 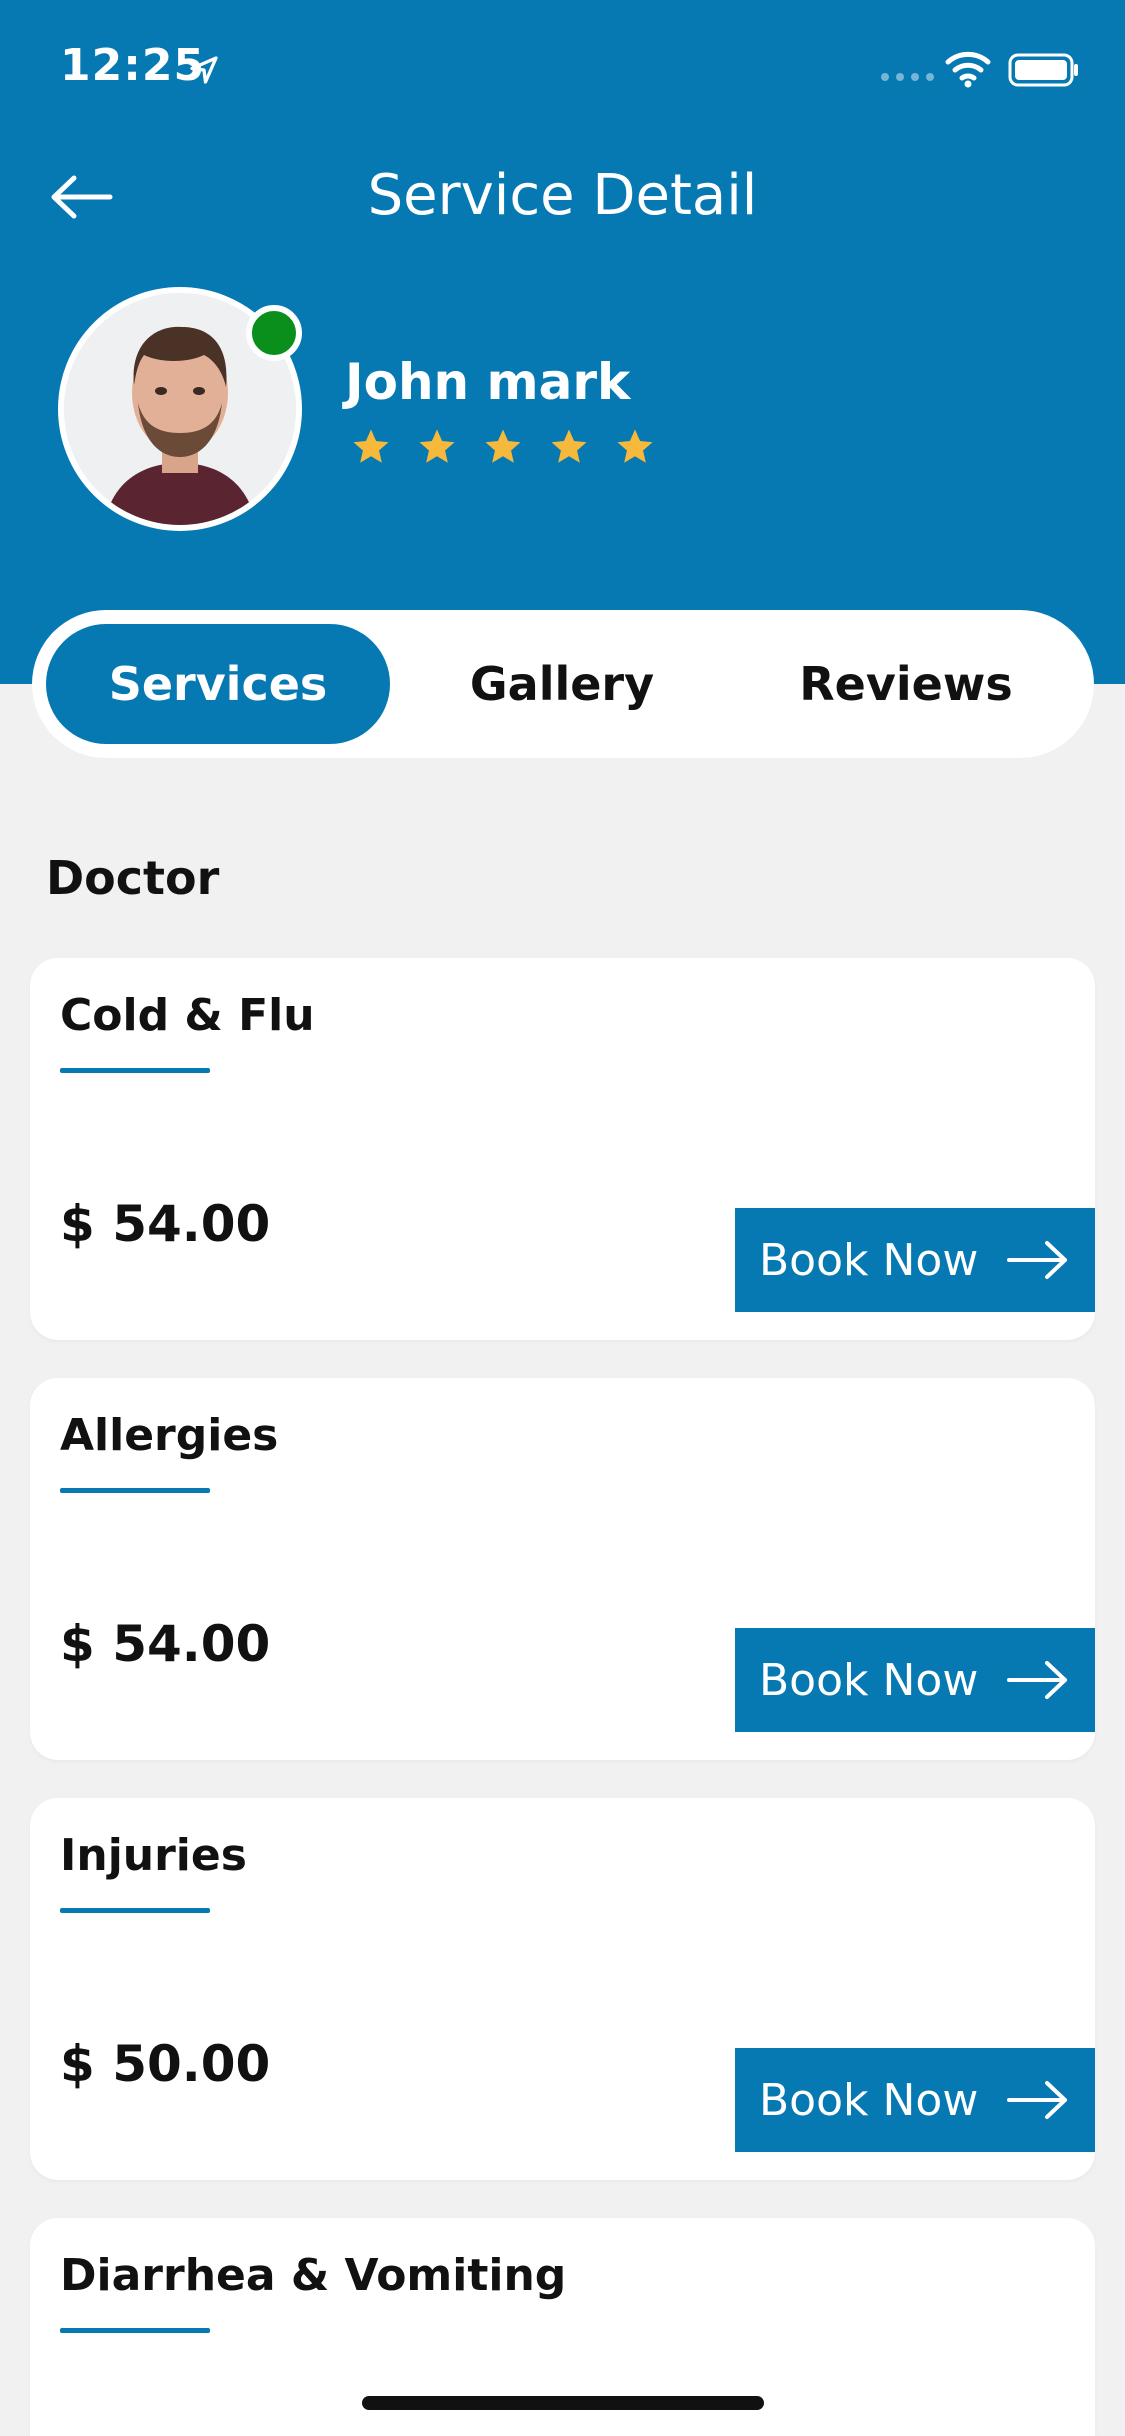 What do you see at coordinates (562, 195) in the screenshot?
I see `page-title: Service Detail` at bounding box center [562, 195].